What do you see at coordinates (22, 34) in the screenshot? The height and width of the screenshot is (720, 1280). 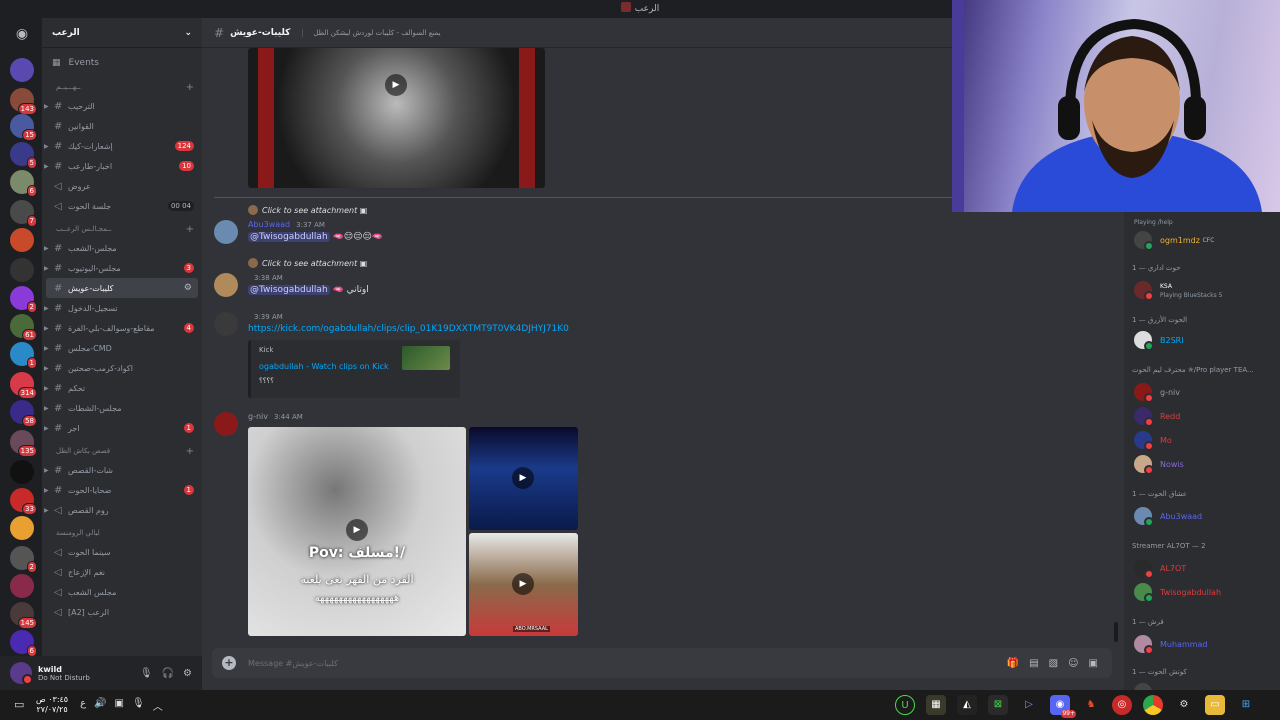 I see `discord-home-icon: ◉` at bounding box center [22, 34].